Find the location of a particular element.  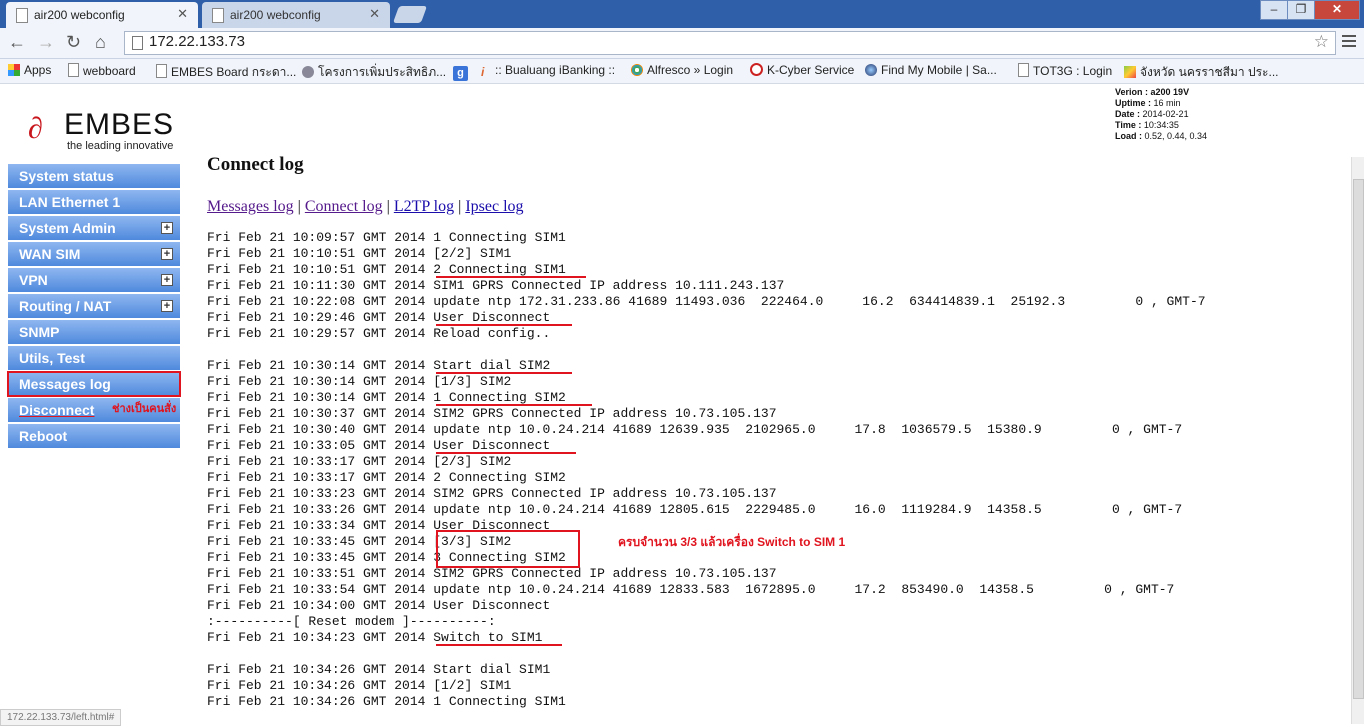

address-bar: 172.22.133.73 ☆ is located at coordinates (730, 43).